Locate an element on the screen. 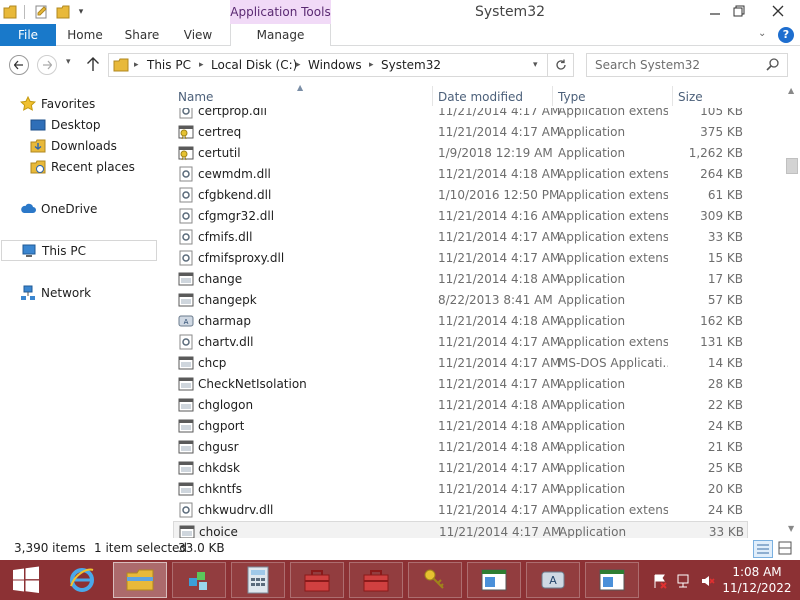 The width and height of the screenshot is (800, 600). nav-onedrive: OneDrive is located at coordinates (58, 208).